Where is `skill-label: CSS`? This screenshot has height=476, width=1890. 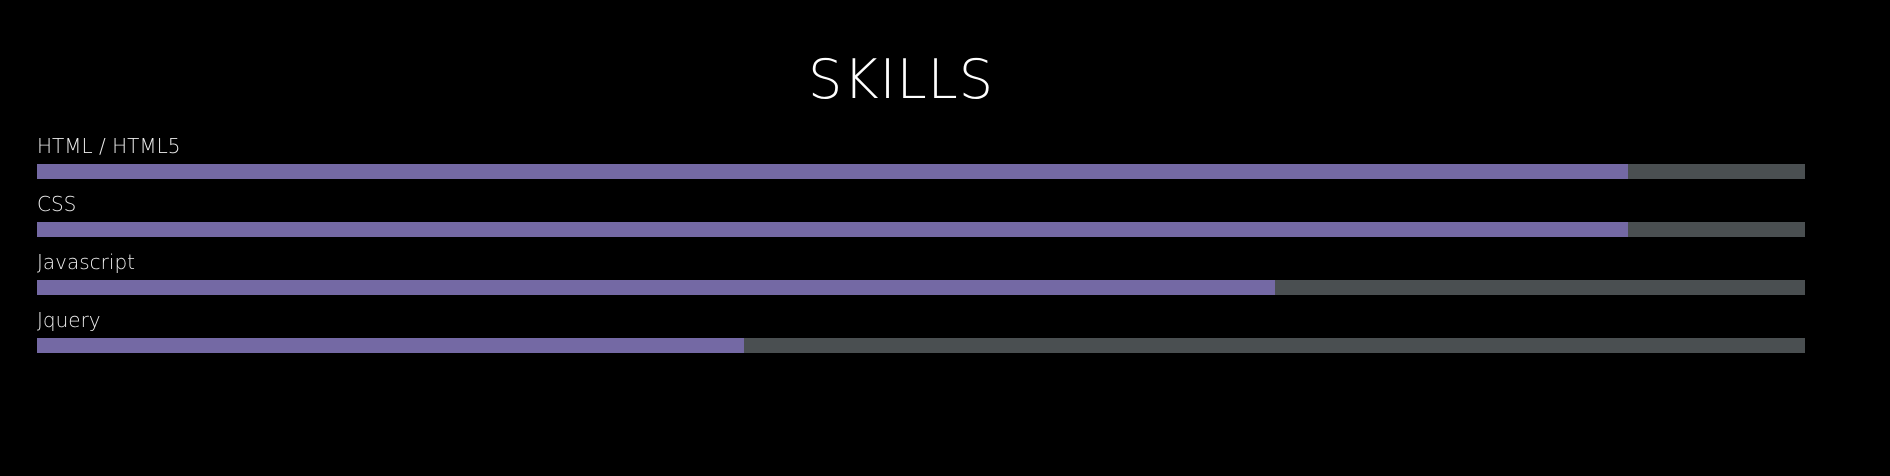
skill-label: CSS is located at coordinates (57, 204).